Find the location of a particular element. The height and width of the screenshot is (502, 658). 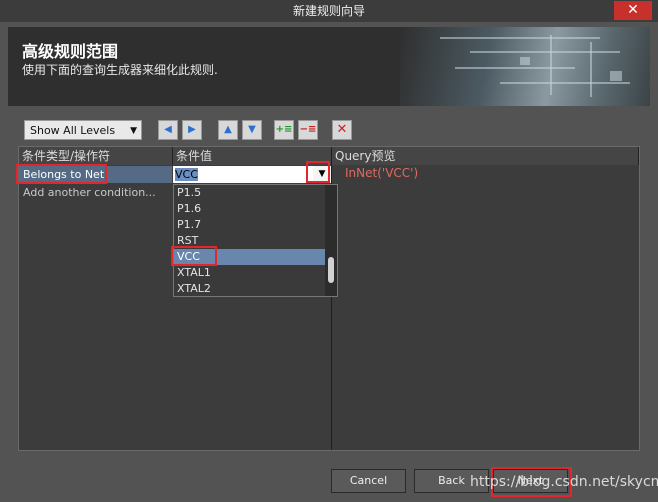

dropdown-item: XTAL2 is located at coordinates (249, 289).